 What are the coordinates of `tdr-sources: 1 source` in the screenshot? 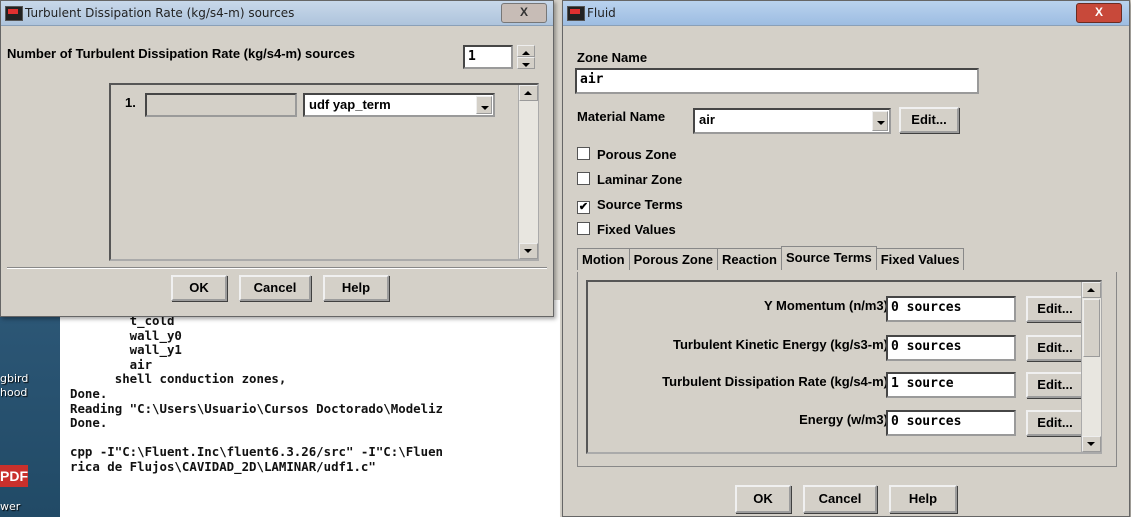 It's located at (951, 385).